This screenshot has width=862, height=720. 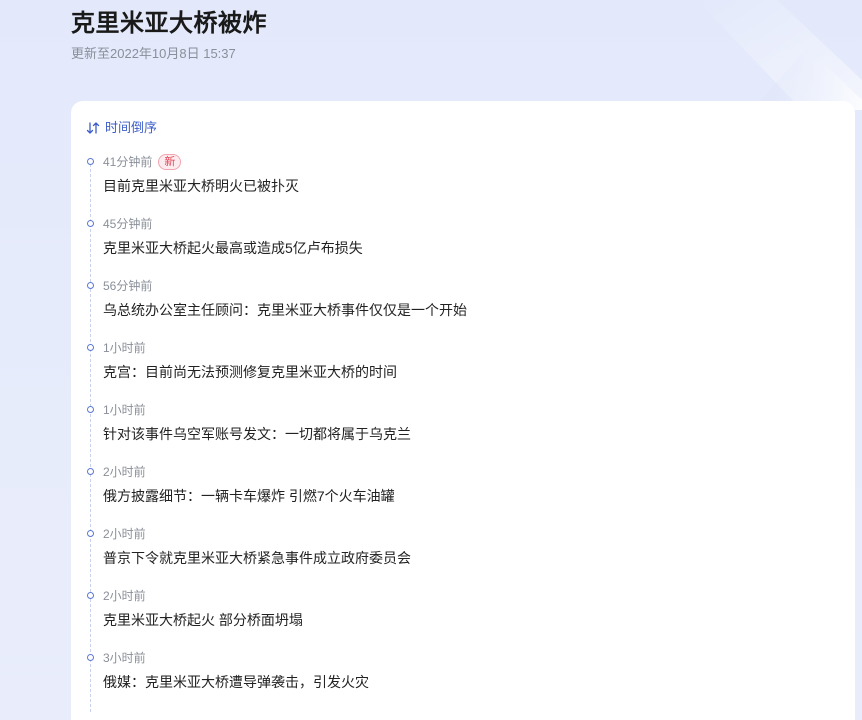 I want to click on item-headline: 克里米亚大桥起火 部分桥面坍塌, so click(x=465, y=620).